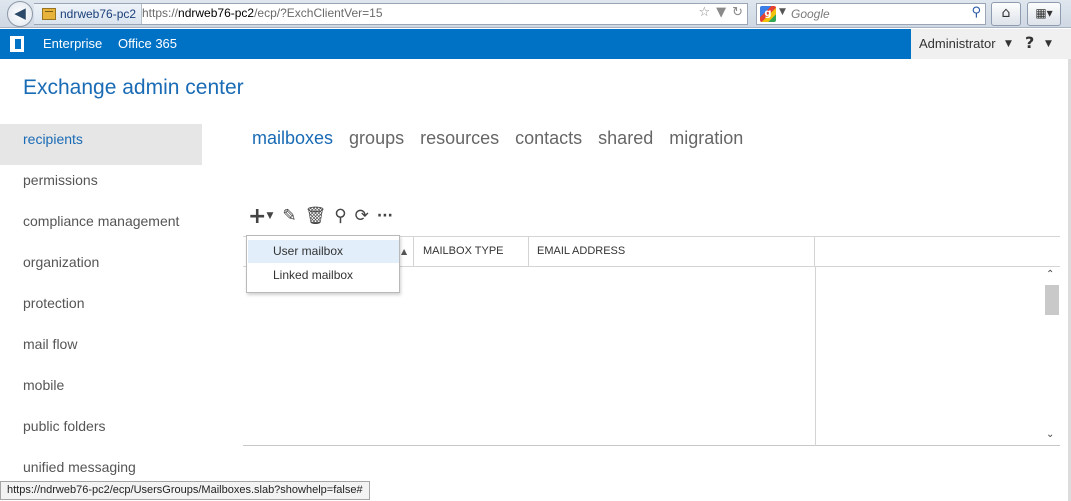 Image resolution: width=1071 pixels, height=501 pixels. Describe the element at coordinates (548, 138) in the screenshot. I see `tab-contacts: contacts` at that location.